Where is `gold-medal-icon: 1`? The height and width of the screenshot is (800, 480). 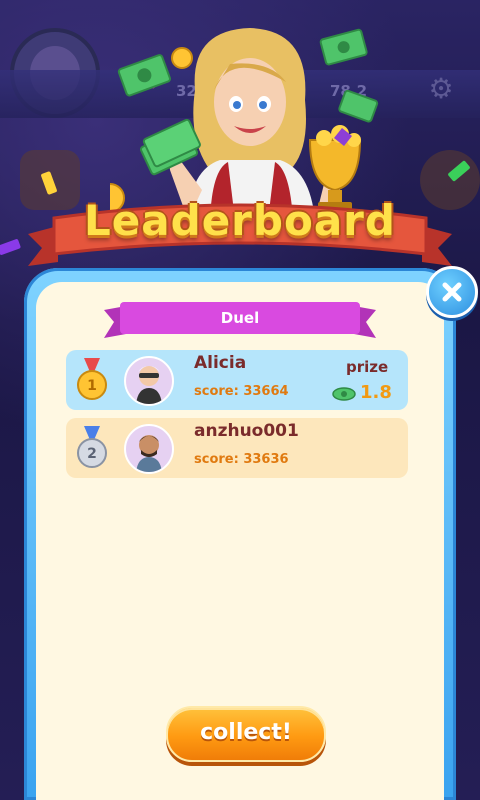
gold-medal-icon: 1 is located at coordinates (92, 379).